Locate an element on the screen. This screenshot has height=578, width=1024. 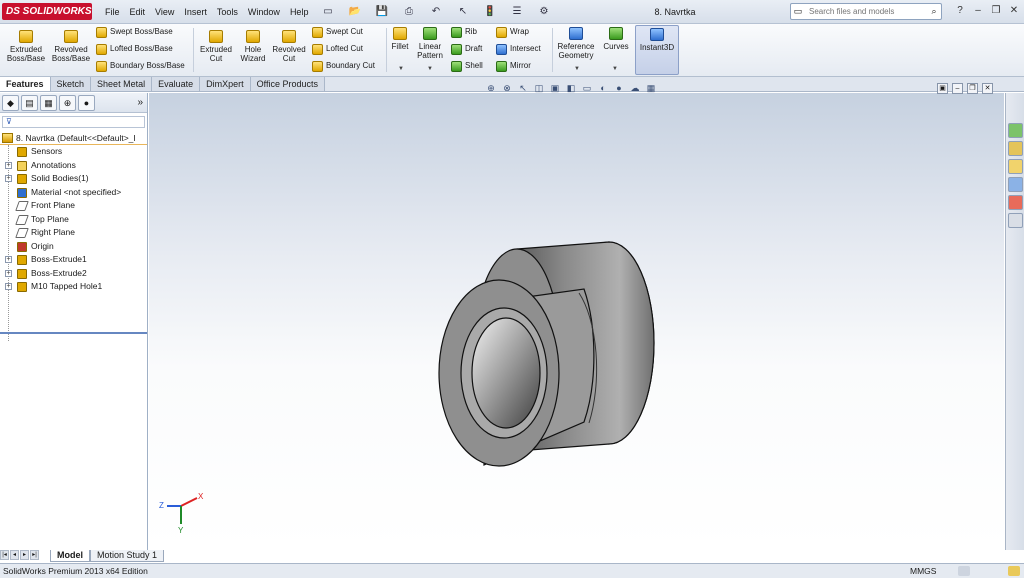
tree-item: + Solid Bodies(1) is located at coordinates (73, 179).